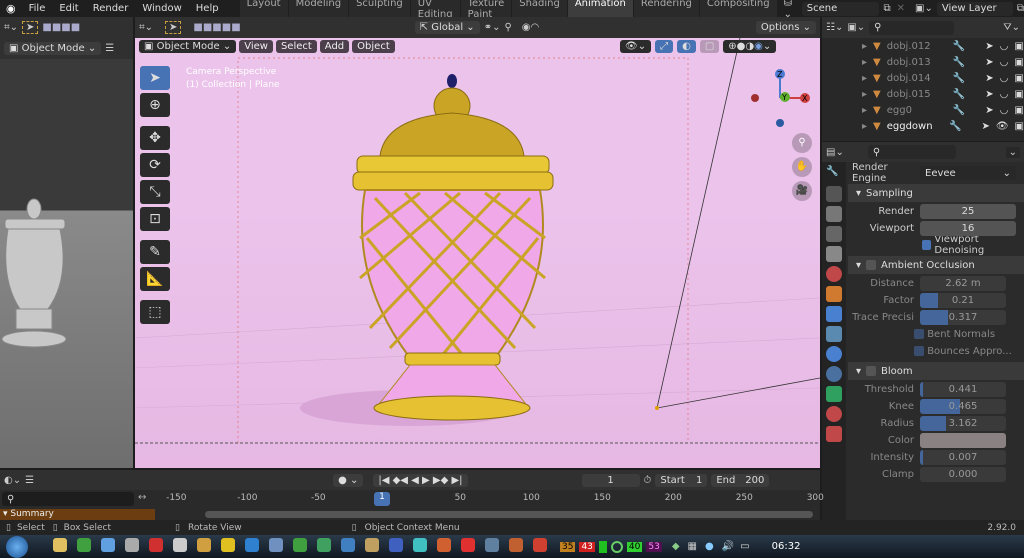 This screenshot has height=558, width=1024. Describe the element at coordinates (834, 434) in the screenshot. I see `texture-tab-icon` at that location.